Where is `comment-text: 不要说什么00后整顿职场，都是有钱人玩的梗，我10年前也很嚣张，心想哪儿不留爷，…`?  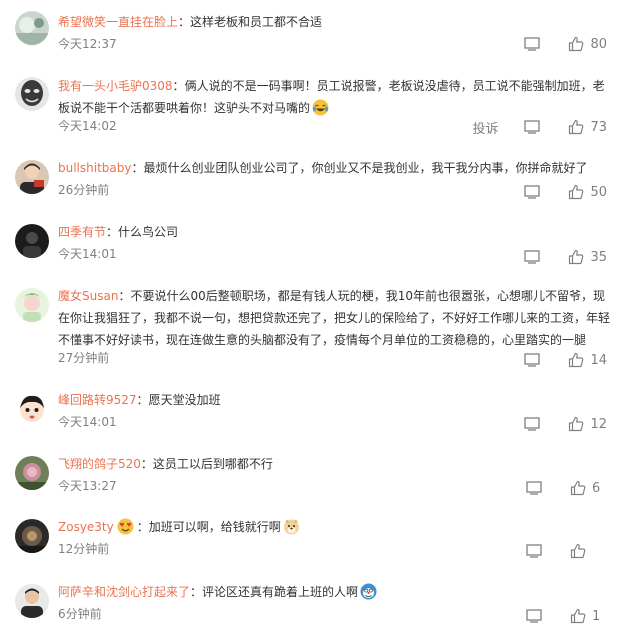
comment-text: 不要说什么00后整顿职场，都是有钱人玩的梗，我10年前也很嚣张，心想哪儿不留爷，… is located at coordinates (334, 318).